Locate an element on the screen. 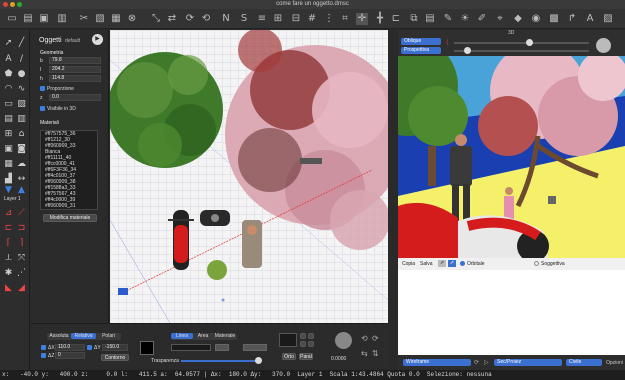 The height and width of the screenshot is (380, 625). chamfer-icon: ⌉ is located at coordinates (21, 243).